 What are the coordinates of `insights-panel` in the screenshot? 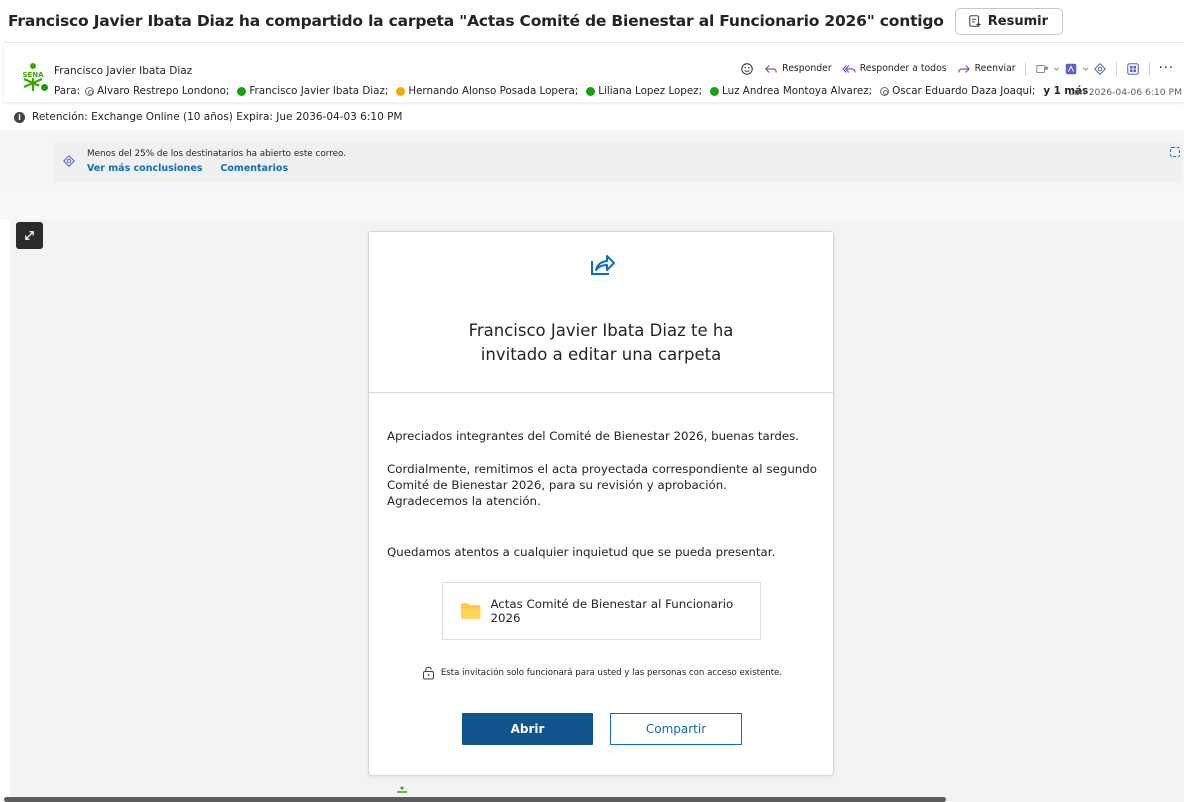 It's located at (618, 162).